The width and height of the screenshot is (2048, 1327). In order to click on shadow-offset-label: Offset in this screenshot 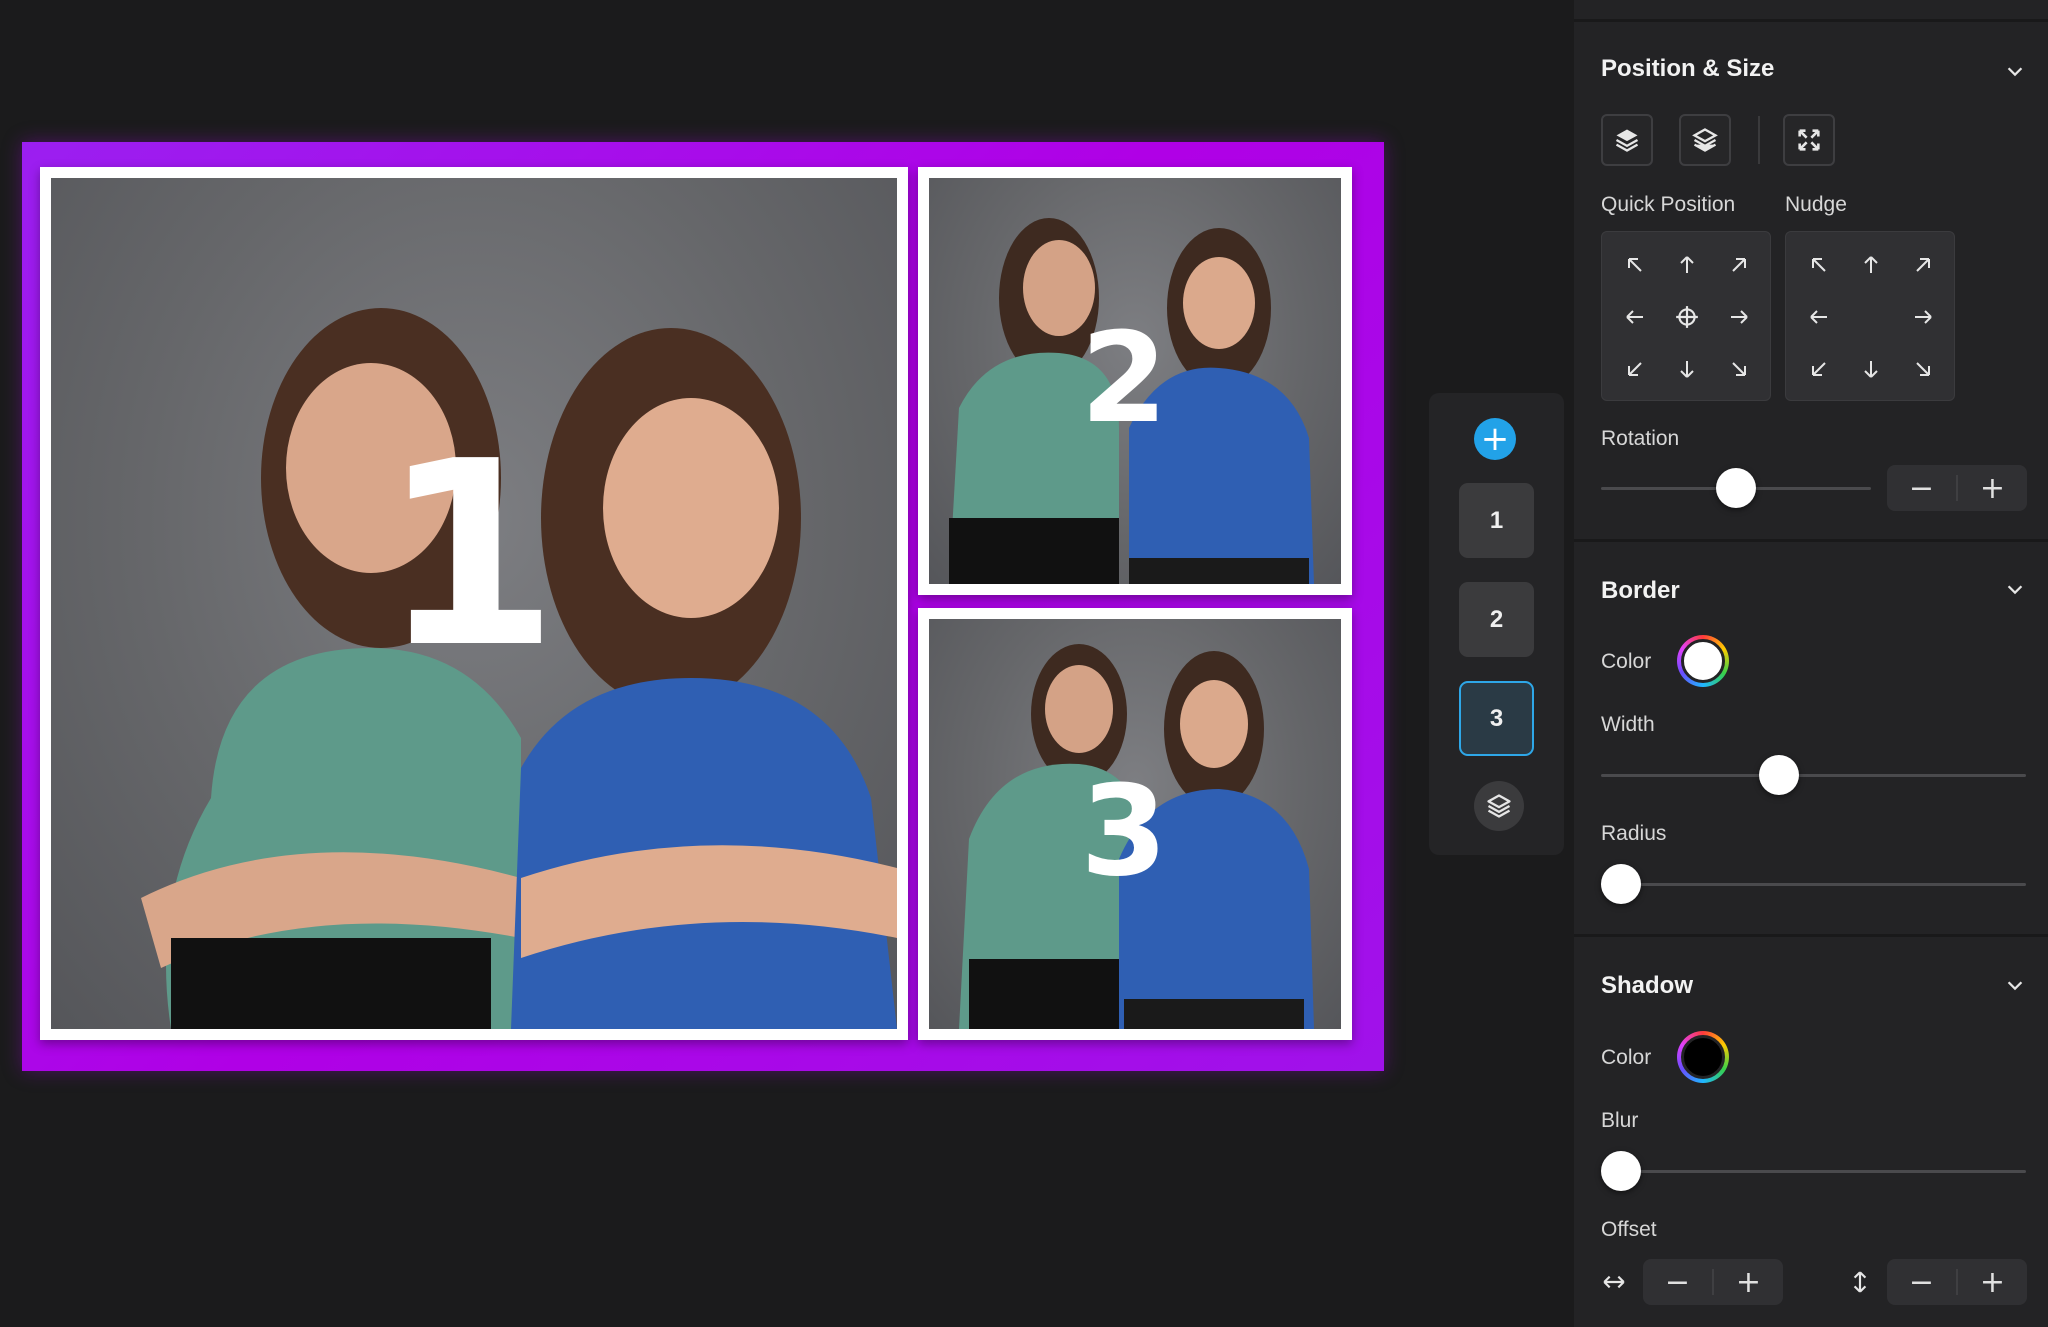, I will do `click(1629, 1229)`.